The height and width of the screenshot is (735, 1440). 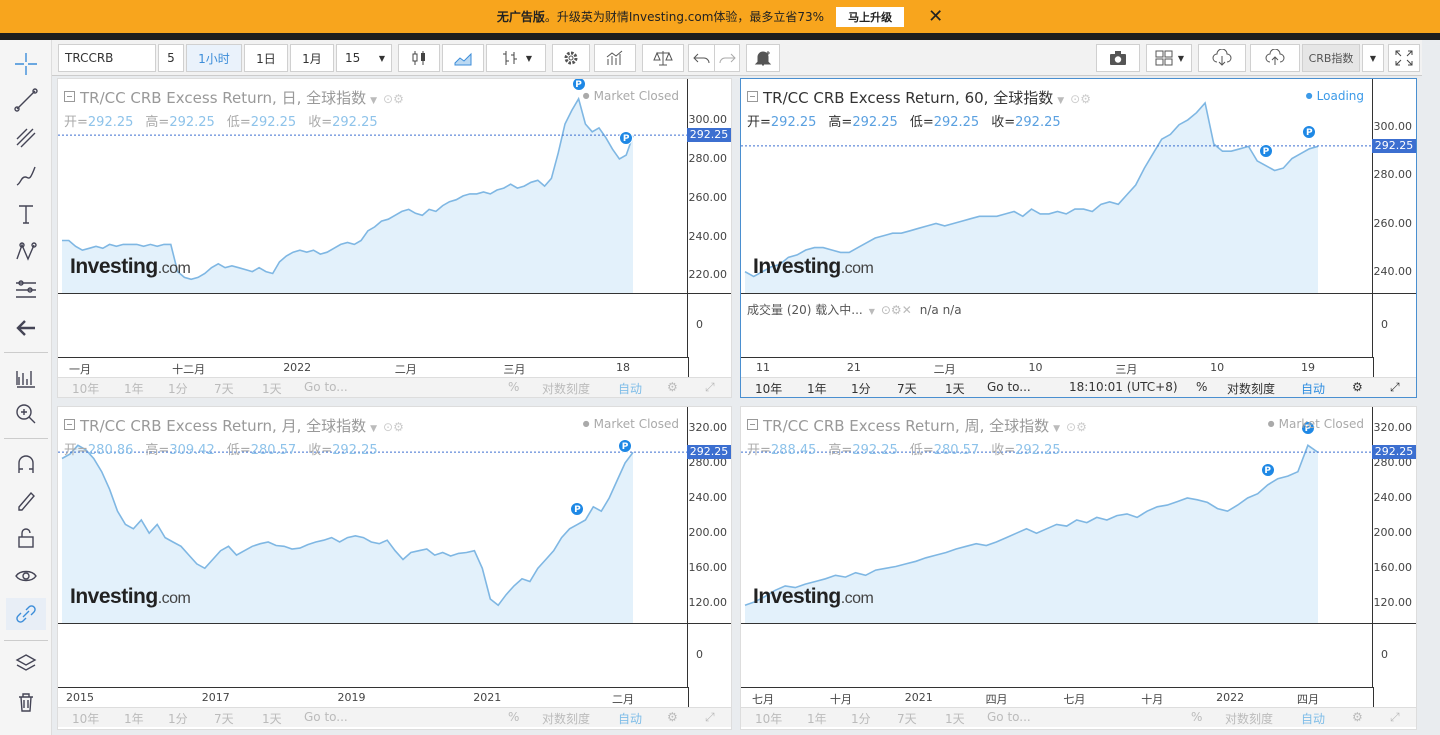 What do you see at coordinates (171, 58) in the screenshot?
I see `interval-count: 5` at bounding box center [171, 58].